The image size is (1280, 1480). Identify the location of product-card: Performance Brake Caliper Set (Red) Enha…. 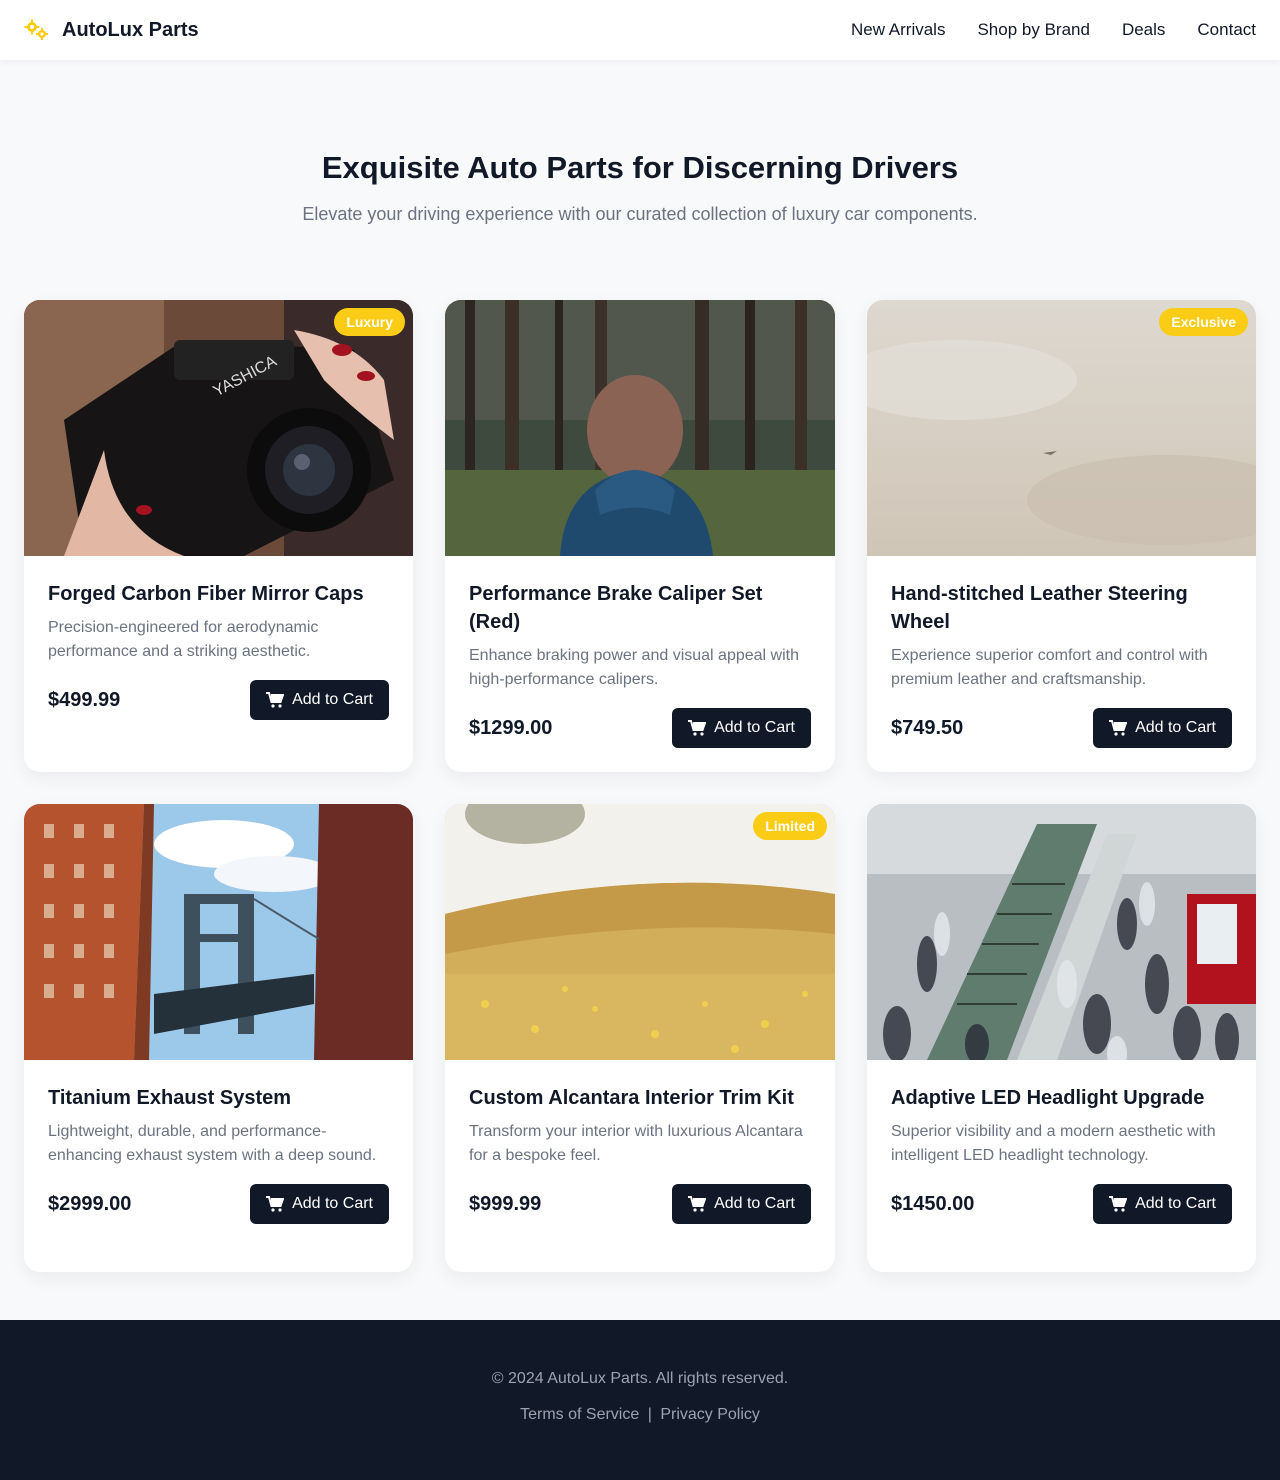
(640, 536).